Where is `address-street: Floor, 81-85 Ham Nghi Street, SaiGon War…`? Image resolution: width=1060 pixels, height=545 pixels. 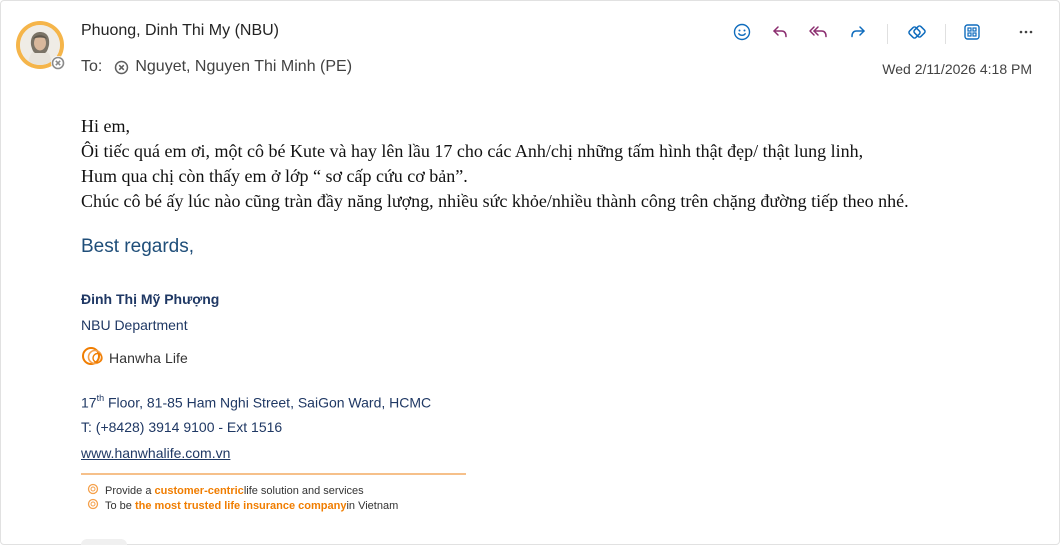
address-street: Floor, 81-85 Ham Nghi Street, SaiGon War… is located at coordinates (268, 402).